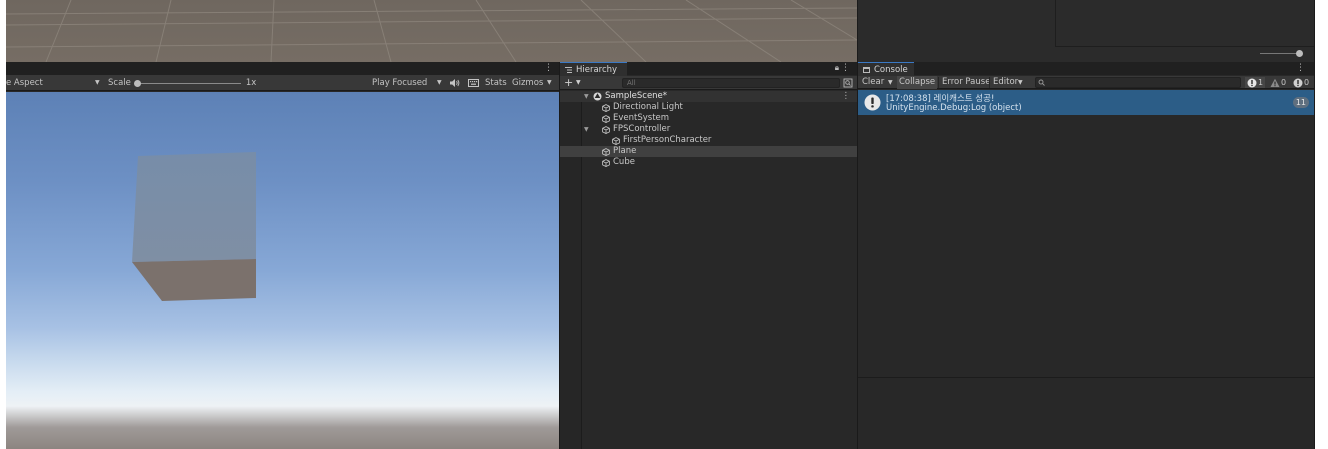 Image resolution: width=1328 pixels, height=449 pixels. Describe the element at coordinates (496, 83) in the screenshot. I see `stats-button: Stats` at that location.